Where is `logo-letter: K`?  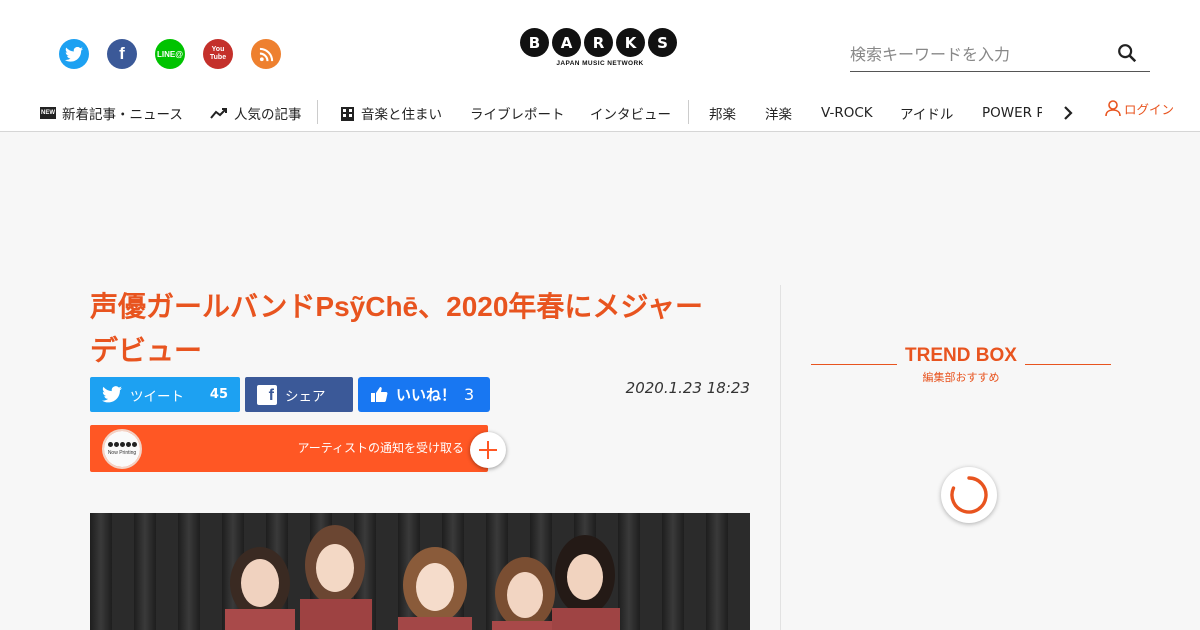
logo-letter: K is located at coordinates (630, 42).